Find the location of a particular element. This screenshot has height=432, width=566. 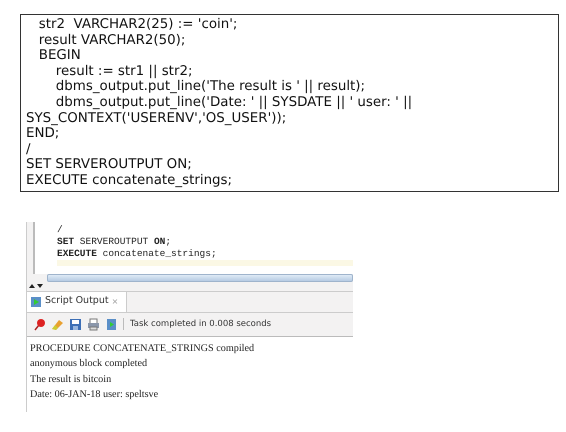

script-icon is located at coordinates (36, 302).